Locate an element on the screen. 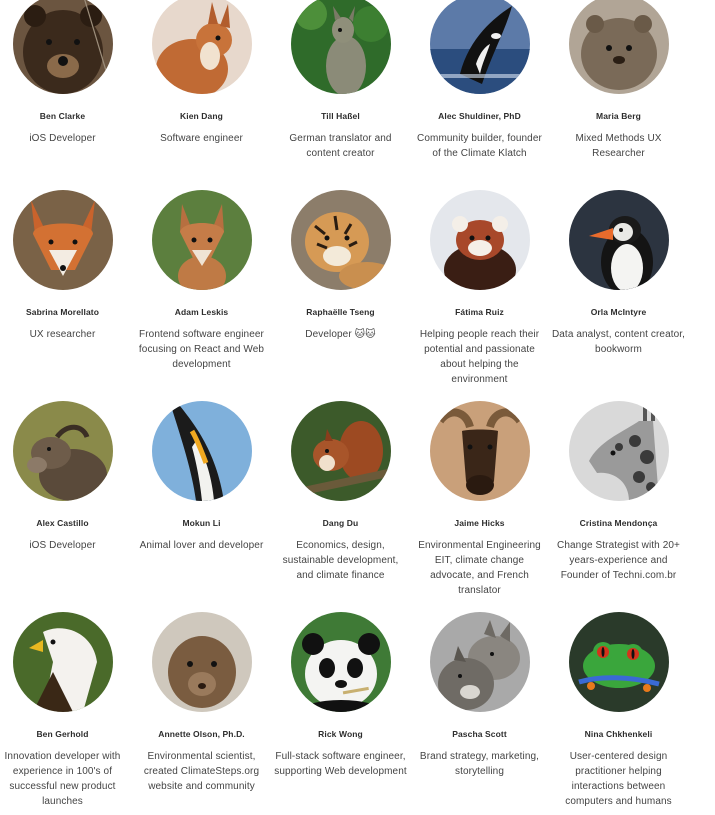  person-name: Raphaëlle Tseng is located at coordinates (340, 312).